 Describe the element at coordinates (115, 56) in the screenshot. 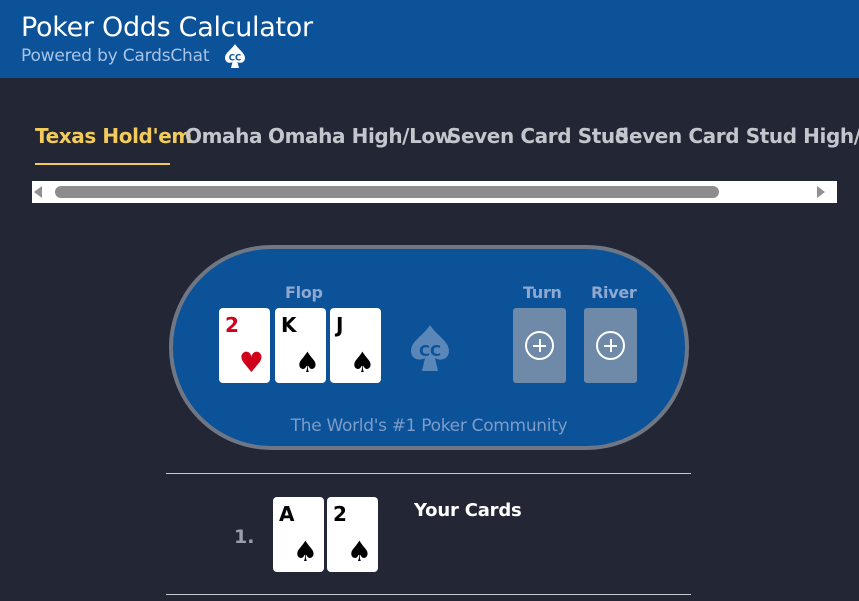

I see `app-subtitle: Powered by CardsChat` at that location.